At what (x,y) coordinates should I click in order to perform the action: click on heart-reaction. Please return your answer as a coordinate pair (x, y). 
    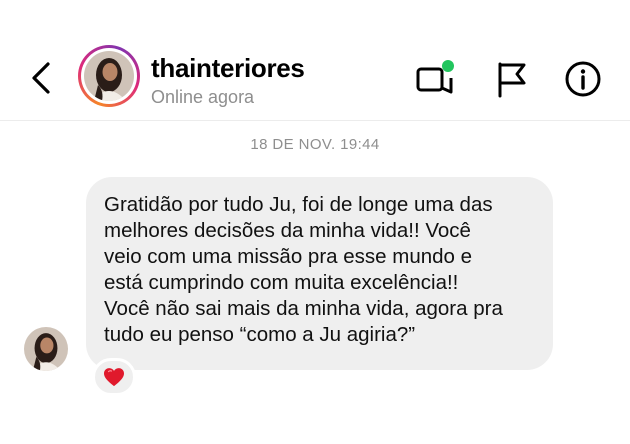
    Looking at the image, I should click on (114, 377).